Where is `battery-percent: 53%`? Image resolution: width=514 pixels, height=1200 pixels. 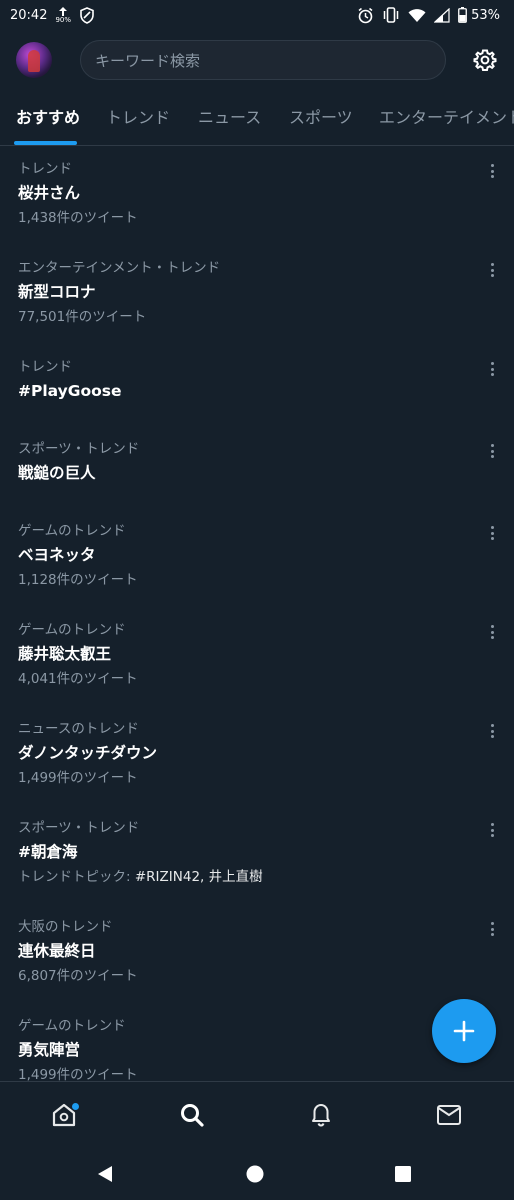
battery-percent: 53% is located at coordinates (485, 15).